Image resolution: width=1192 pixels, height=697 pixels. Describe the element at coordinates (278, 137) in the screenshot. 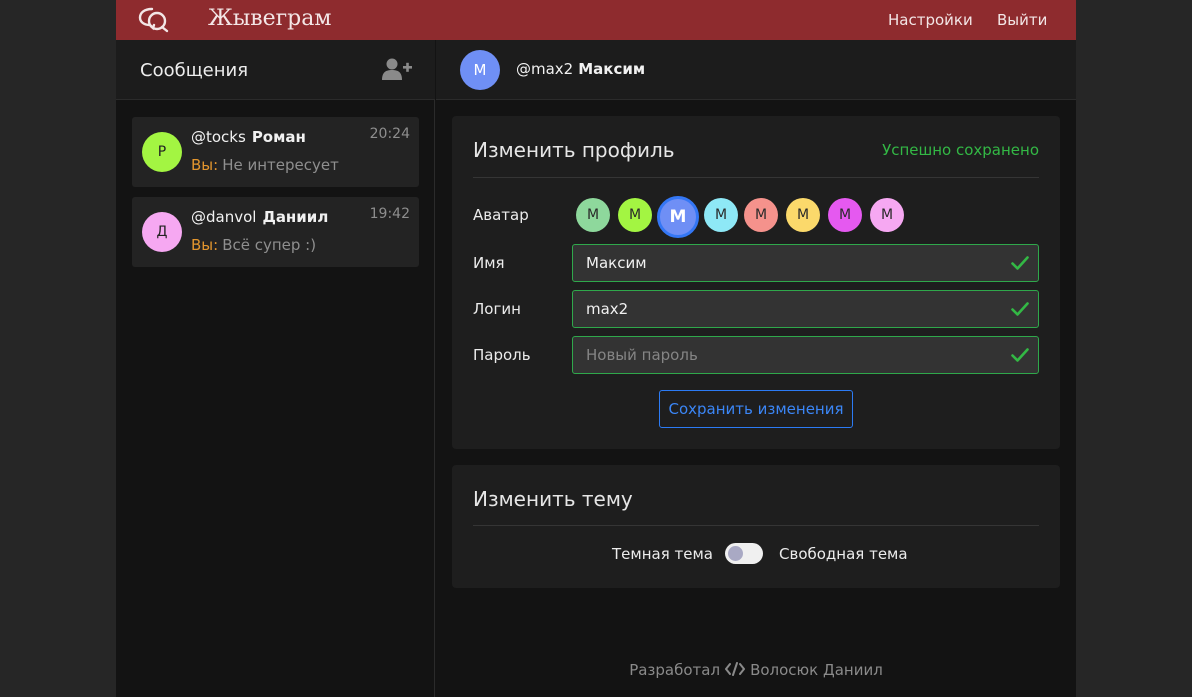

I see `chat-contact-name: Роман` at that location.